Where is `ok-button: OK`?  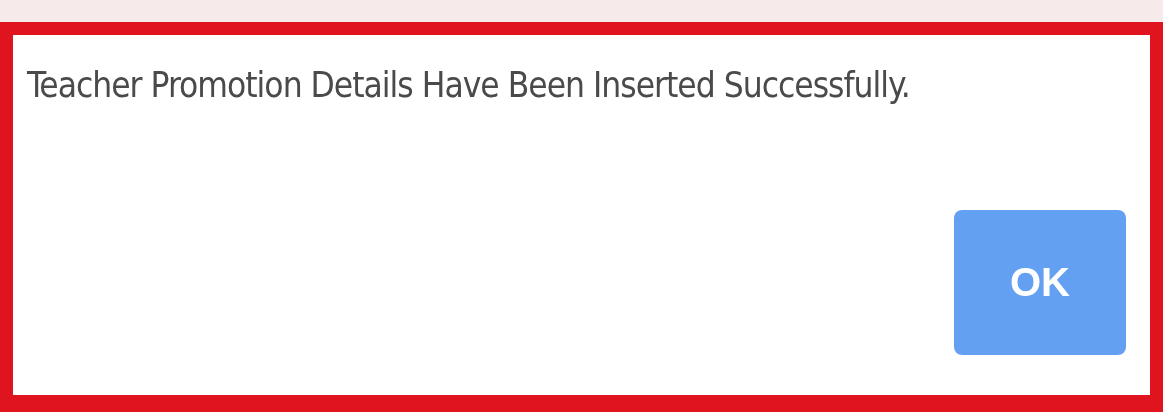
ok-button: OK is located at coordinates (1040, 282).